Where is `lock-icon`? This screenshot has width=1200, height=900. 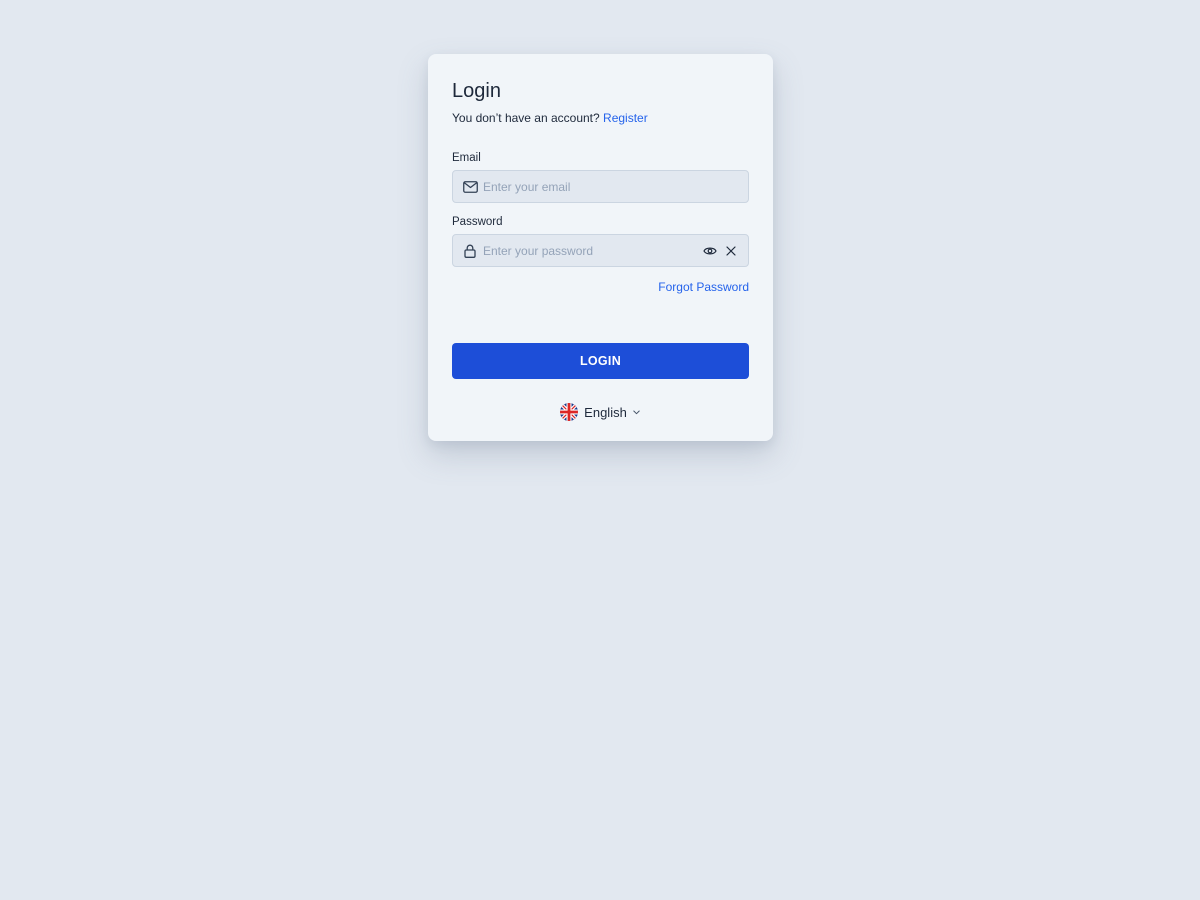 lock-icon is located at coordinates (470, 251).